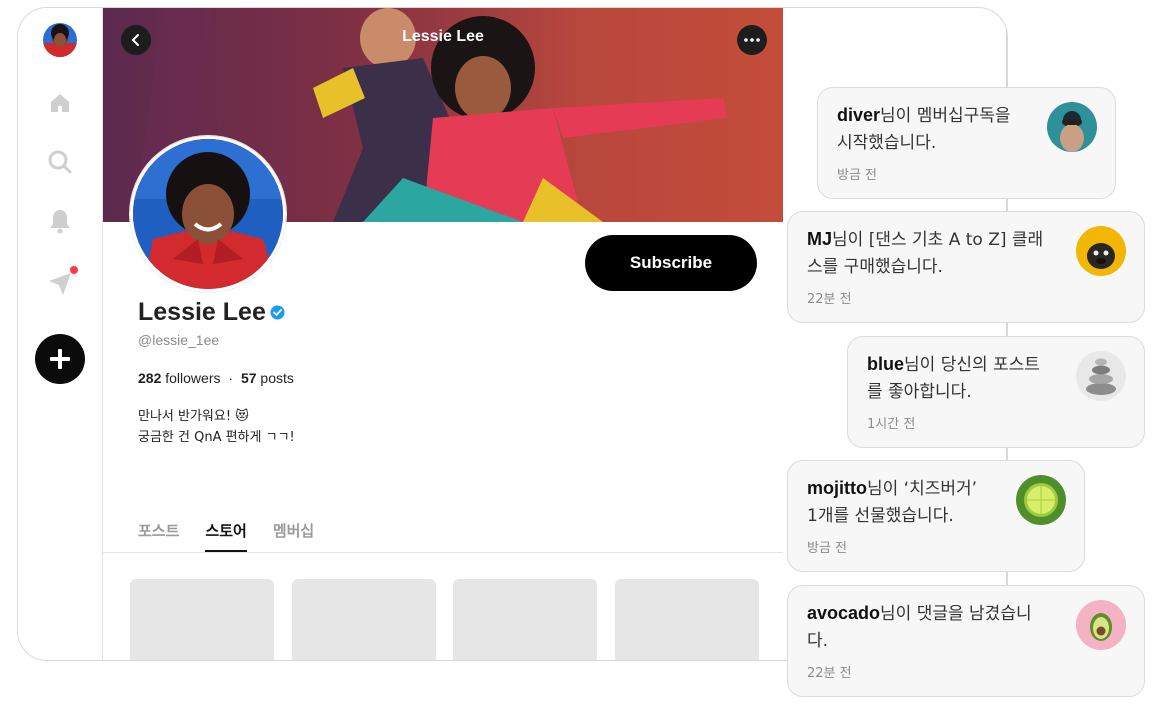 This screenshot has width=1175, height=711. Describe the element at coordinates (880, 516) in the screenshot. I see `notification-text: 1개를 선물했습니다.` at that location.